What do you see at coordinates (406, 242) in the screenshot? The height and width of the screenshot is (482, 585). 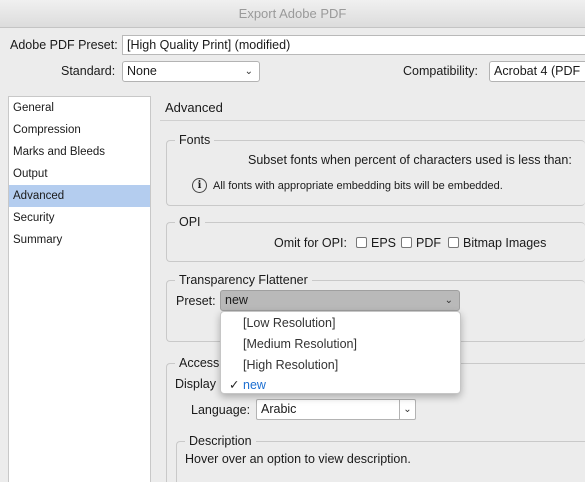 I see `pdf-checkbox-box` at bounding box center [406, 242].